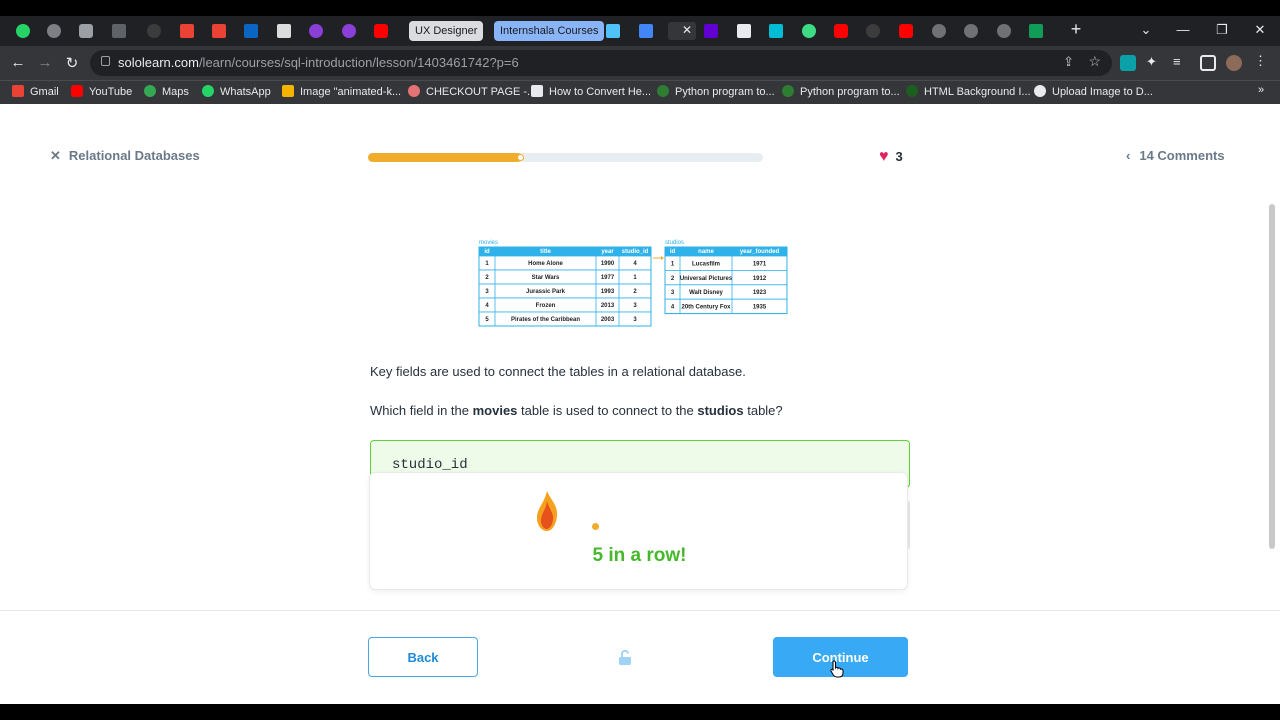 The height and width of the screenshot is (720, 1280). I want to click on bookmark-icon, so click(788, 91).